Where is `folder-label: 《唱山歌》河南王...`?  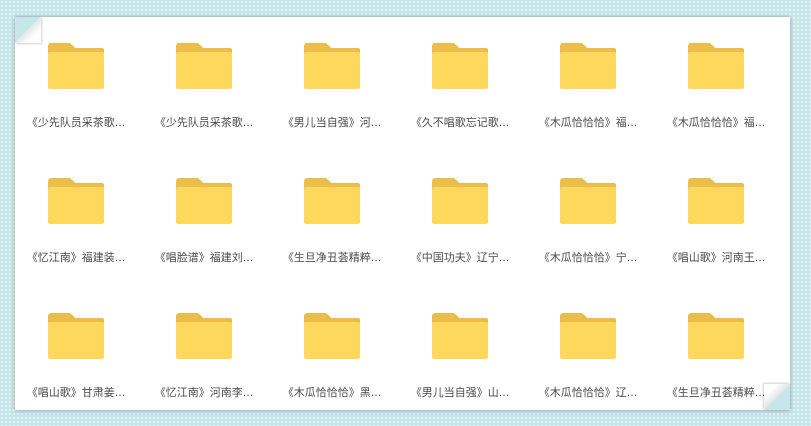 folder-label: 《唱山歌》河南王... is located at coordinates (716, 258).